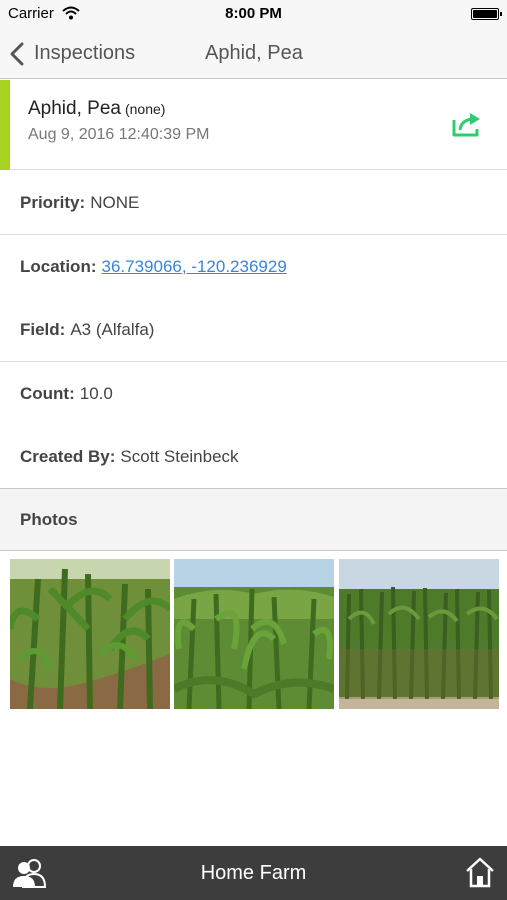 The height and width of the screenshot is (900, 507). I want to click on inspection-header: Aphid, Pea (none) Aug 9, 2016 12:40:39 PM, so click(253, 125).